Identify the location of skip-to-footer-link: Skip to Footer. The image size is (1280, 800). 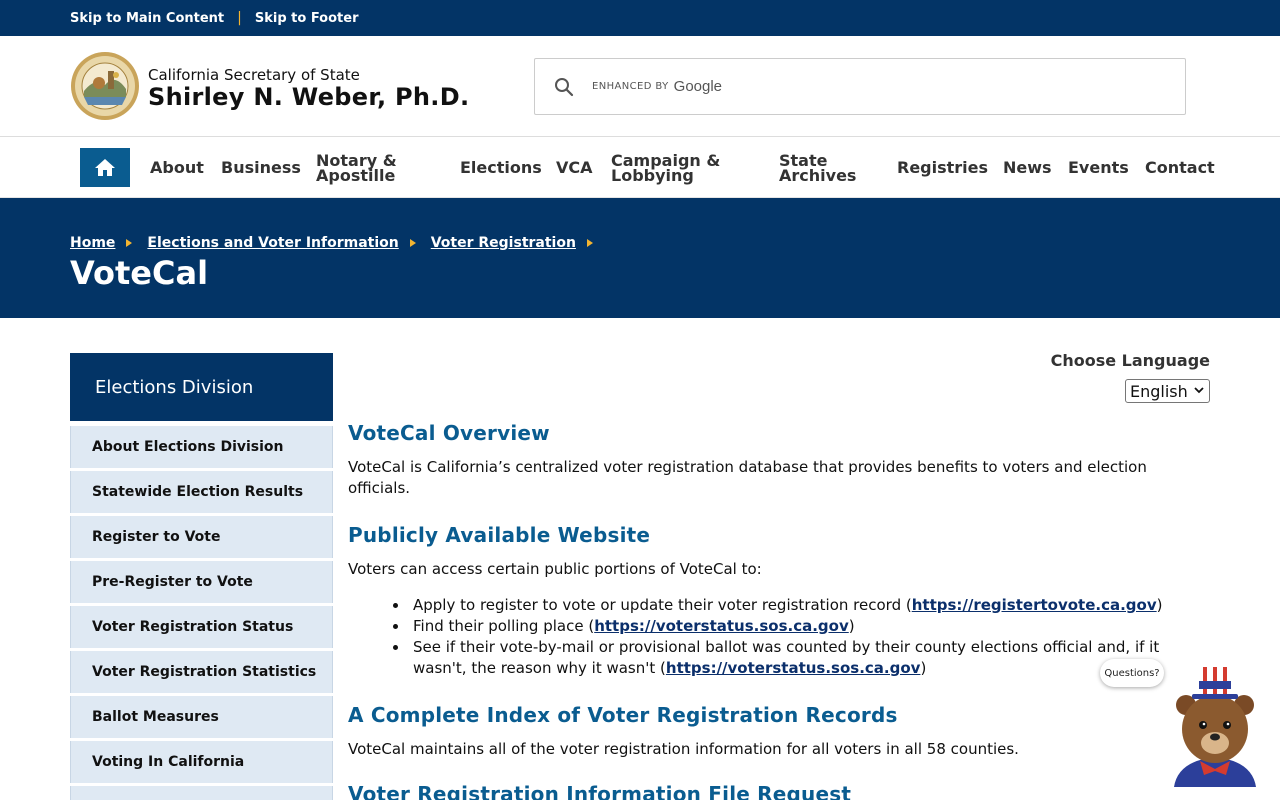
(307, 18).